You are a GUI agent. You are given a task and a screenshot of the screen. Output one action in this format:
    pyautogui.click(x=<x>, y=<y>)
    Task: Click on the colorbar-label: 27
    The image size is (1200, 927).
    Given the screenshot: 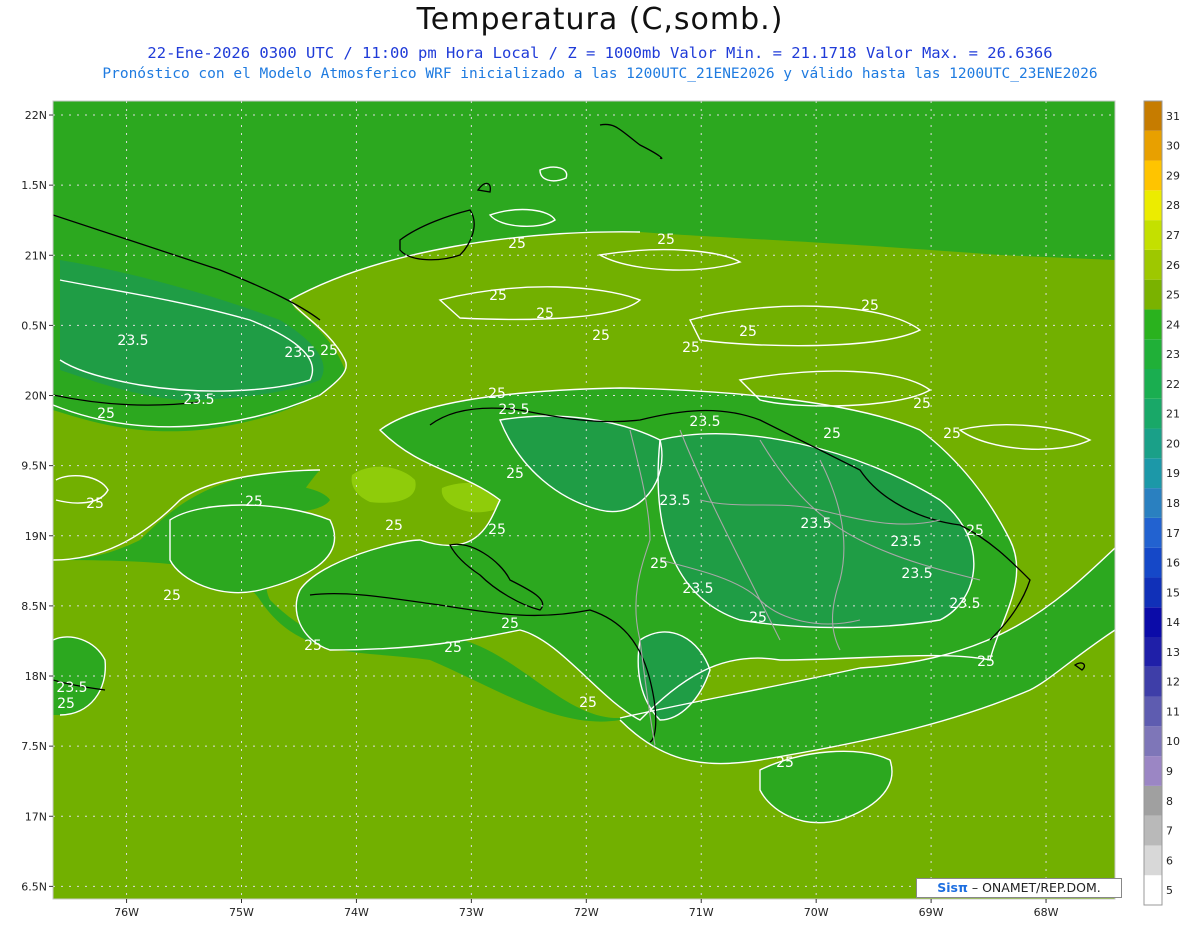 What is the action you would take?
    pyautogui.click(x=1173, y=235)
    